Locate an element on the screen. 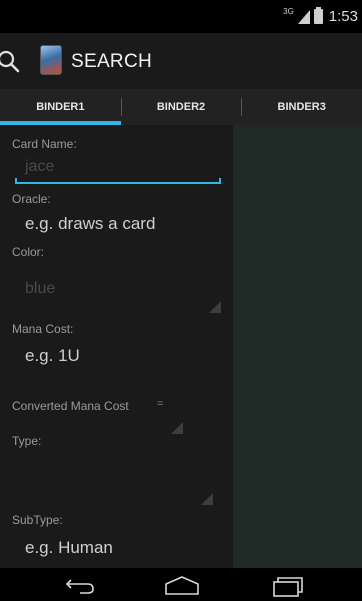  type-spinner is located at coordinates (117, 480).